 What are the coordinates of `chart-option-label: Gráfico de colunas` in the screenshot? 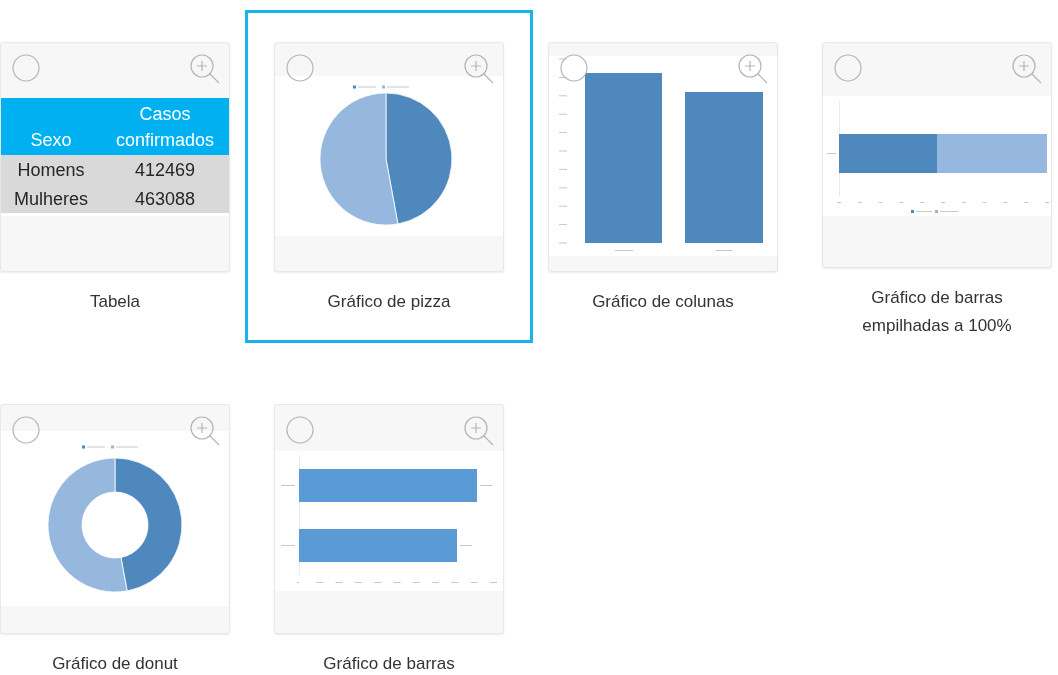 It's located at (663, 302).